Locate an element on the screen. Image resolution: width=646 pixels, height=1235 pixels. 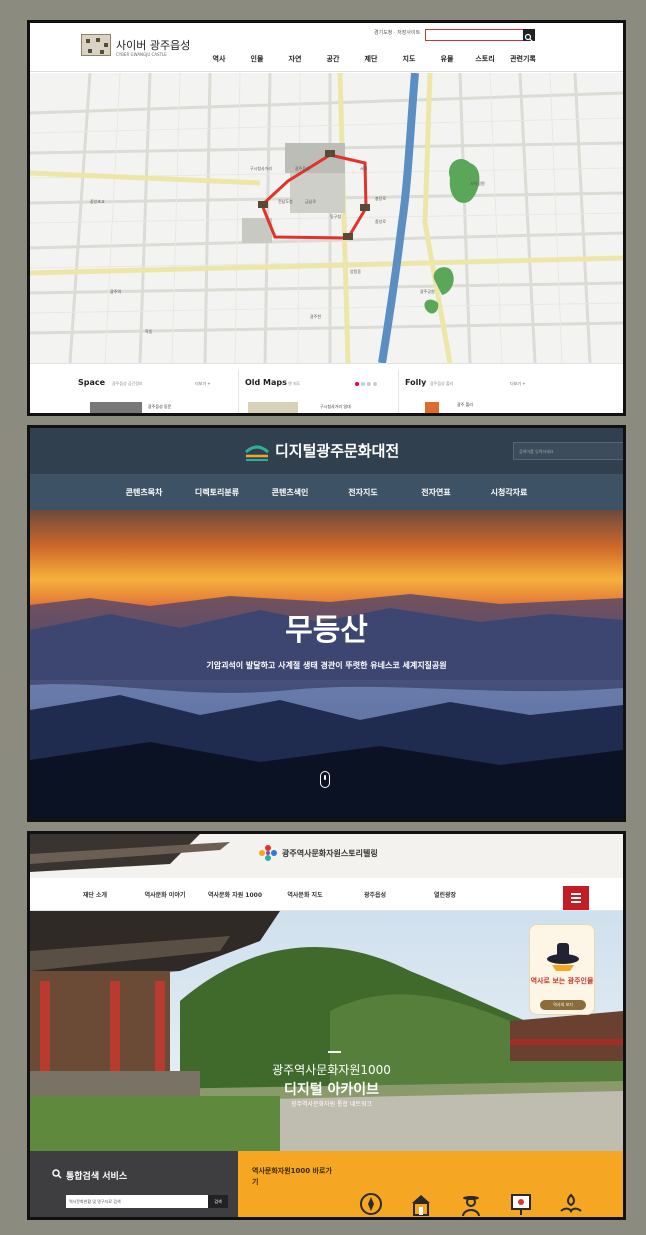
oldmap-thumbnail is located at coordinates (273, 407).